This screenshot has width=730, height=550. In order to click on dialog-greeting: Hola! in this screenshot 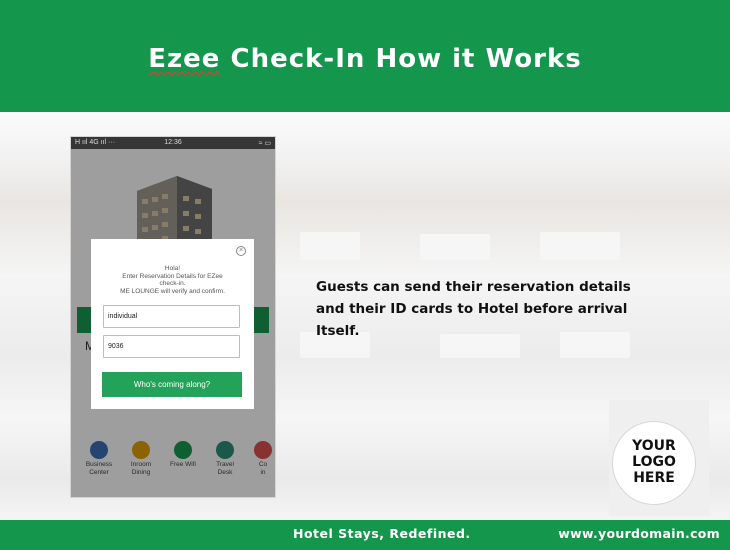, I will do `click(172, 268)`.